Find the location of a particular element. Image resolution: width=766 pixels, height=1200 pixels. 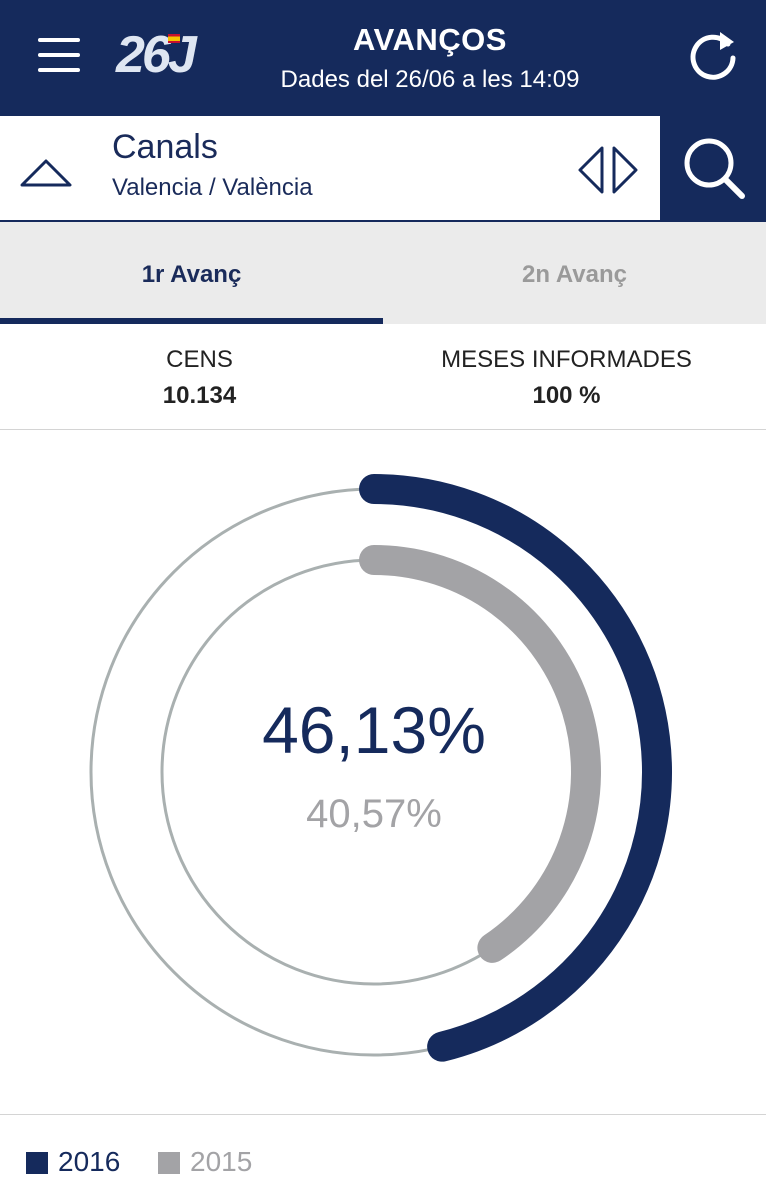

tab-first-advance: 1r Avanç is located at coordinates (191, 273).